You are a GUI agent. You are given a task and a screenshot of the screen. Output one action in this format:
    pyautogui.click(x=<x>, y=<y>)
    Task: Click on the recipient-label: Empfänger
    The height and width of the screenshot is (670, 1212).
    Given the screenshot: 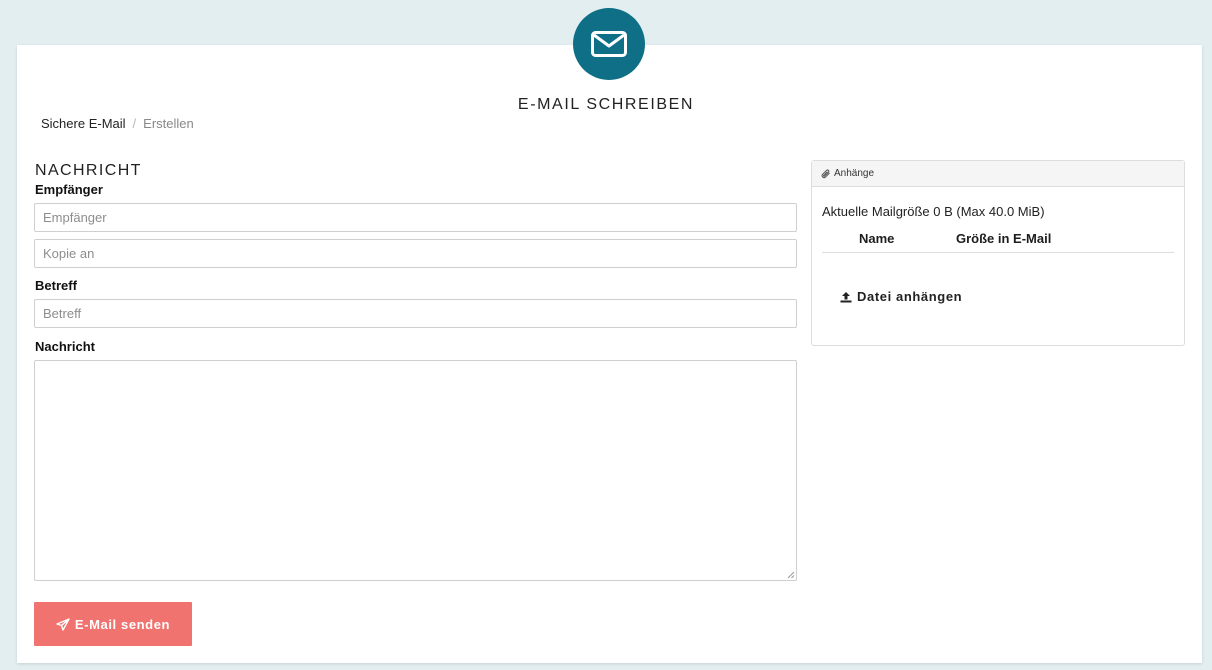 What is the action you would take?
    pyautogui.click(x=69, y=189)
    